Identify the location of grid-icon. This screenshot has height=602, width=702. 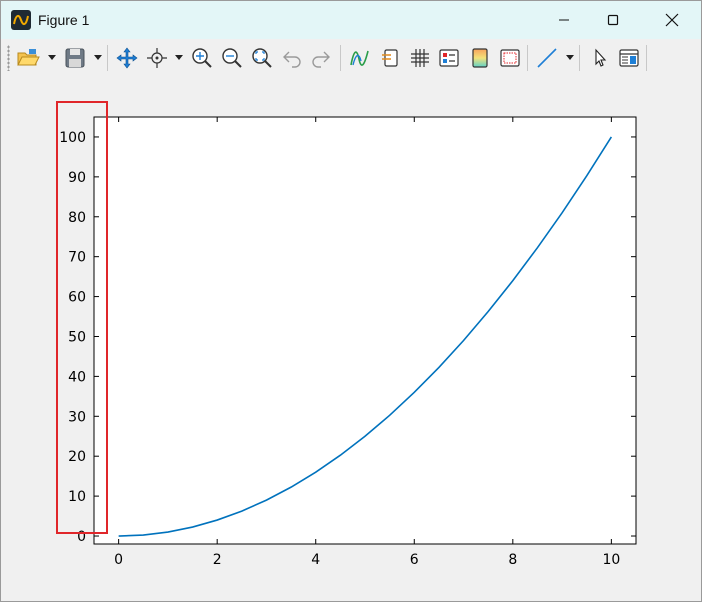
(420, 58).